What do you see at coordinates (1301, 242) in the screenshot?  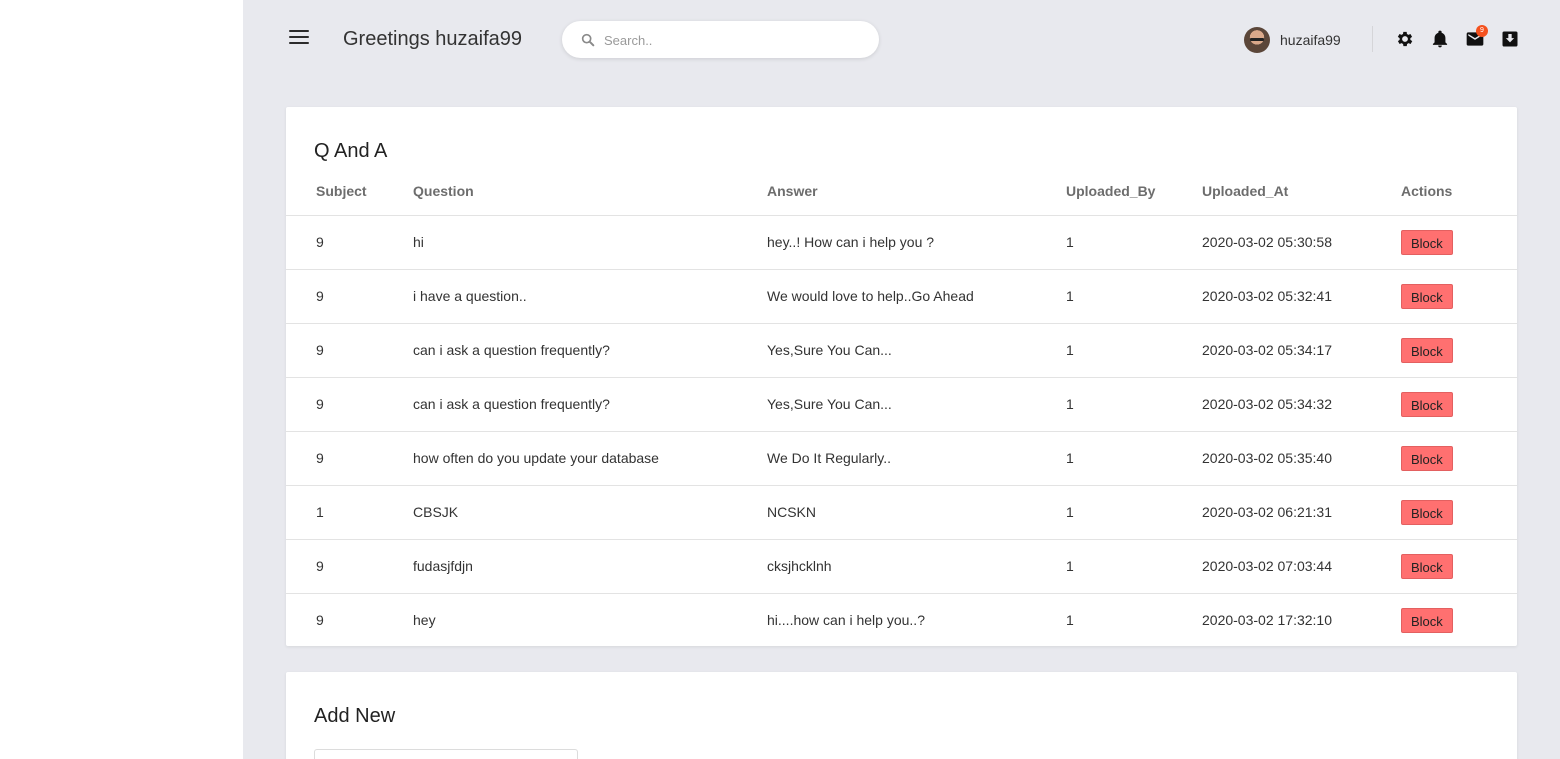 I see `cell-uploaded-at: 2020-03-02 05:30:58` at bounding box center [1301, 242].